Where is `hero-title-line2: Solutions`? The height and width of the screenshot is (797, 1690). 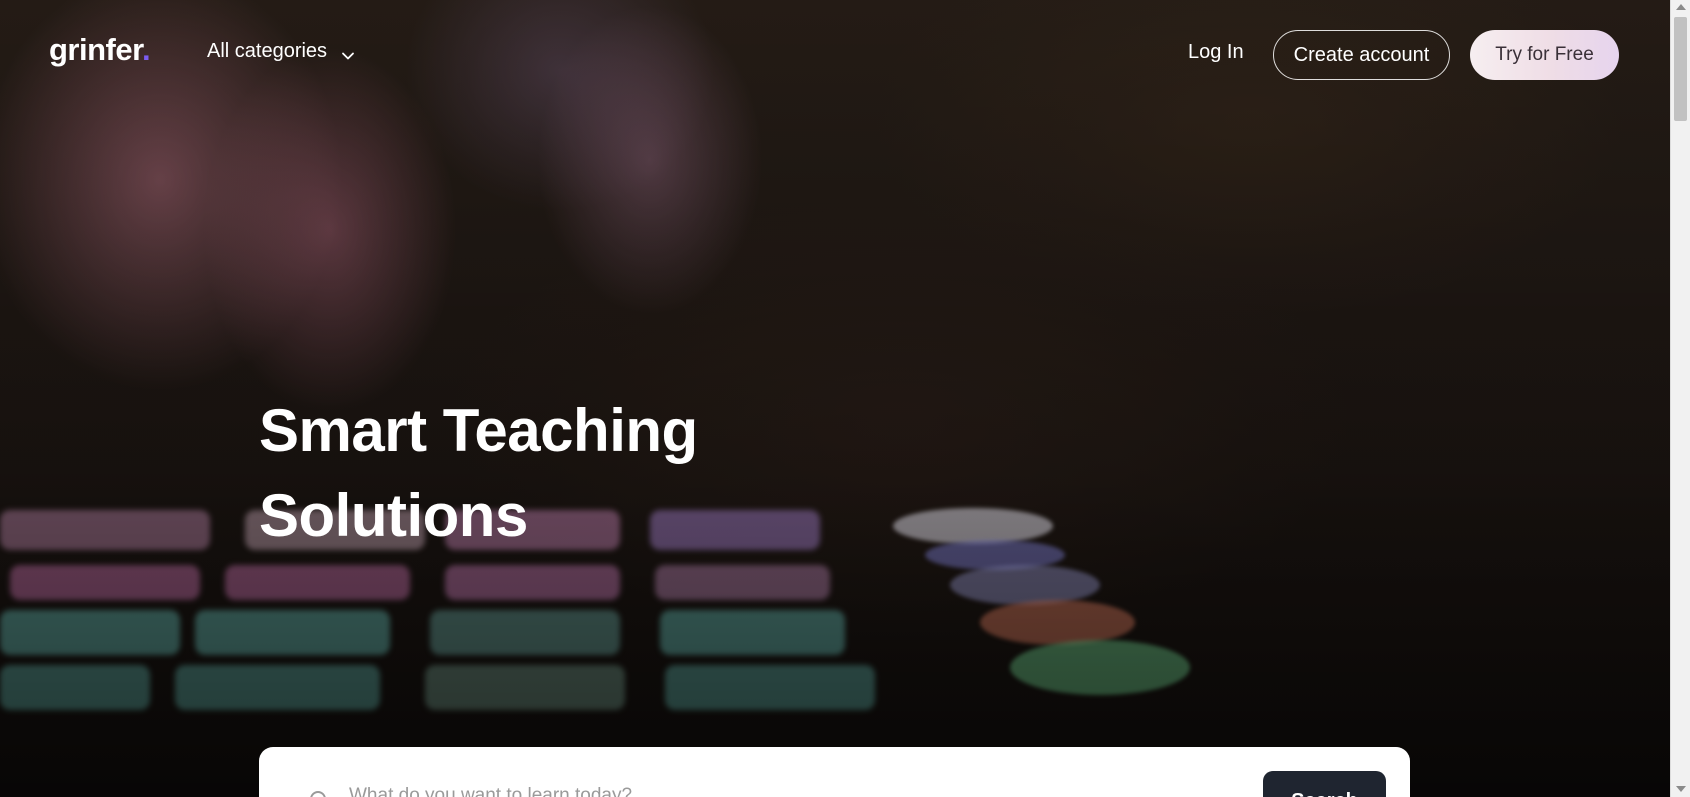 hero-title-line2: Solutions is located at coordinates (393, 515).